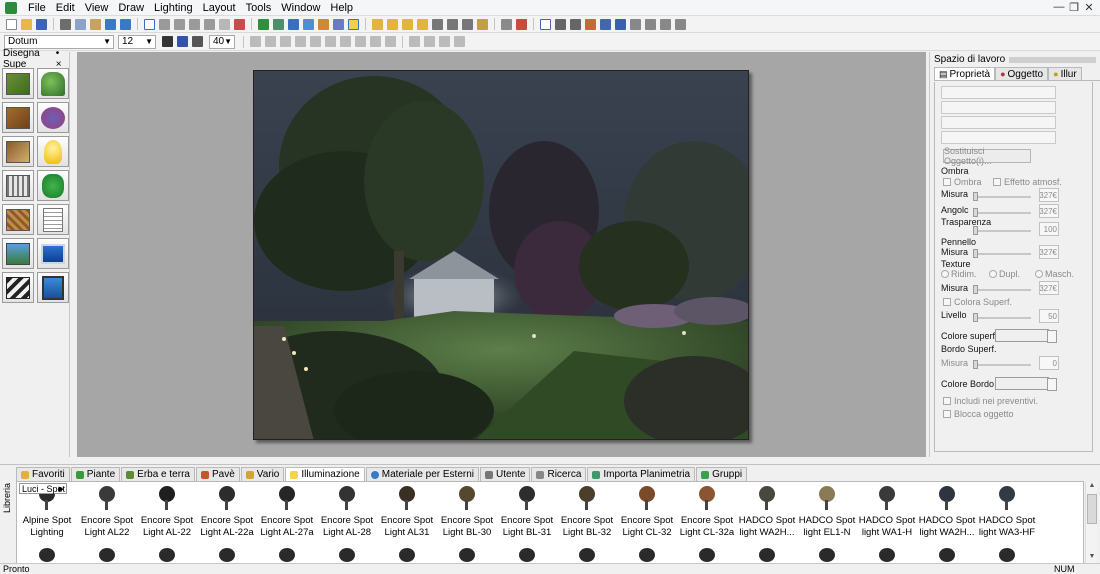  What do you see at coordinates (641, 474) in the screenshot?
I see `tab-import-plan: Importa Planimetria` at bounding box center [641, 474].